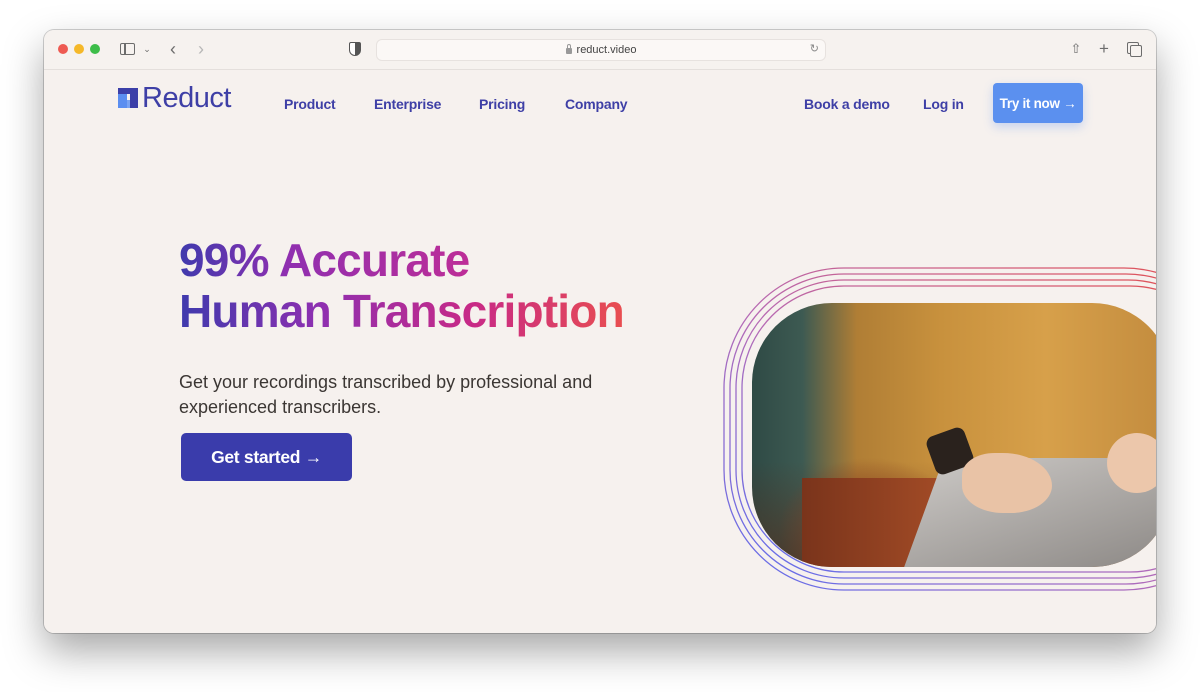 Image resolution: width=1200 pixels, height=692 pixels. What do you see at coordinates (596, 104) in the screenshot?
I see `nav-company: Company` at bounding box center [596, 104].